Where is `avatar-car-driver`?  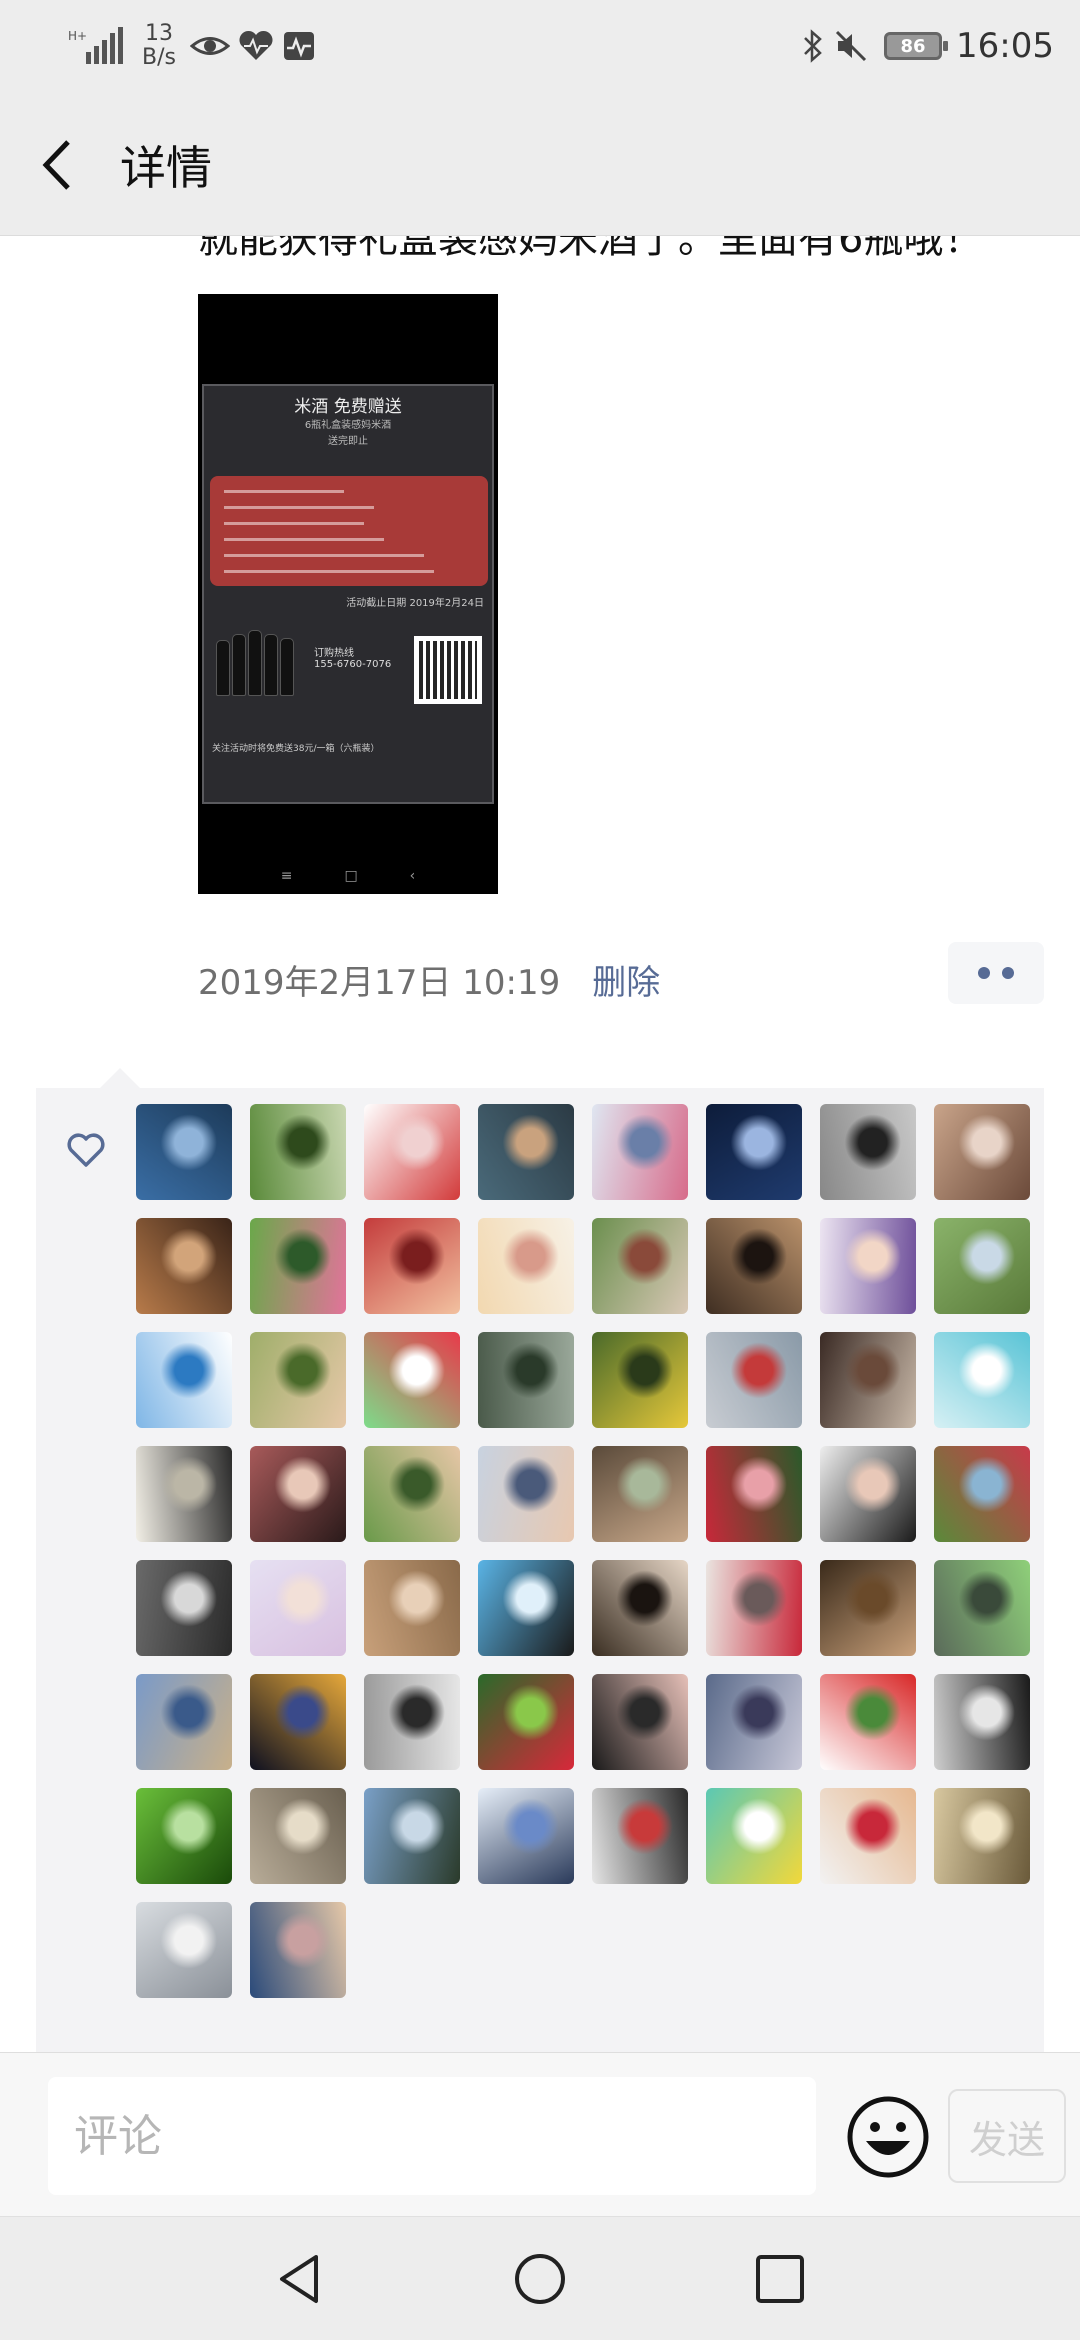
avatar-car-driver is located at coordinates (184, 1608).